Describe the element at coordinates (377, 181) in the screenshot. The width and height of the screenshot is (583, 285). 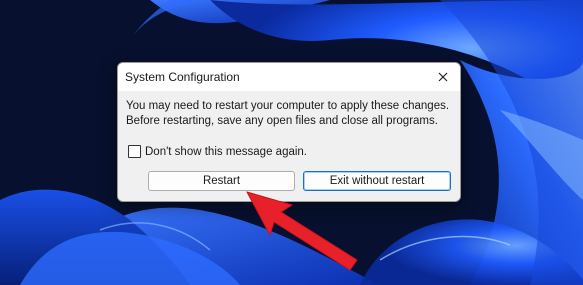
I see `exit-without-restart-button: Exit without restart` at that location.